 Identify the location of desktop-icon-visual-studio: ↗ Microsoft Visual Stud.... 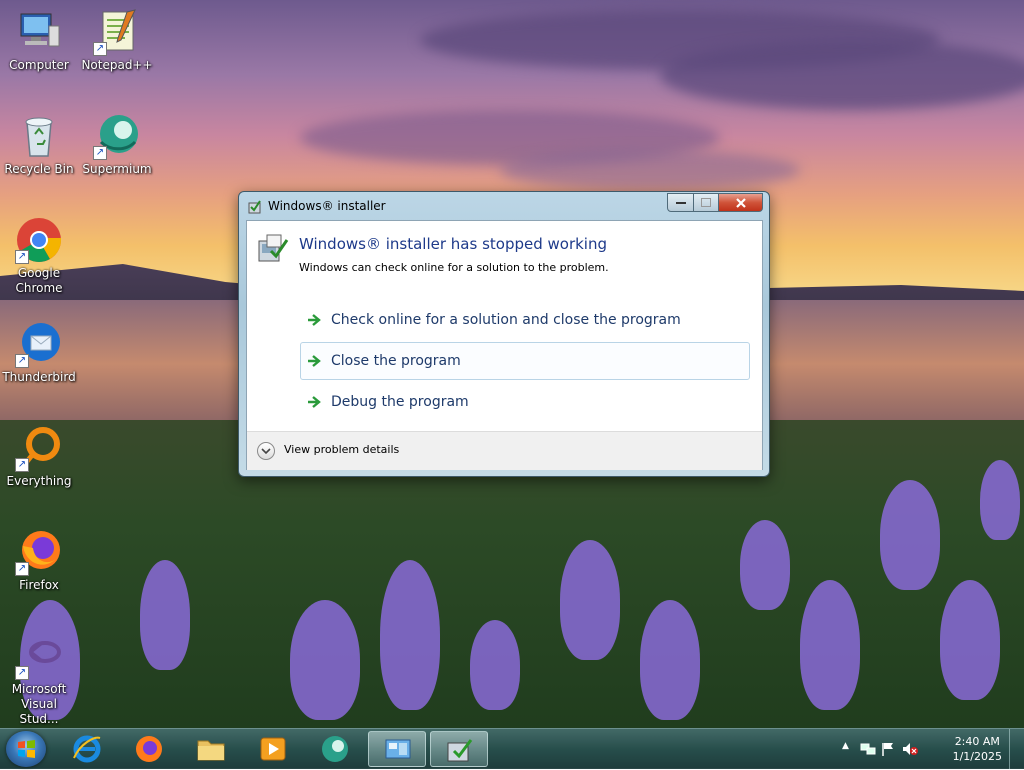
(39, 679).